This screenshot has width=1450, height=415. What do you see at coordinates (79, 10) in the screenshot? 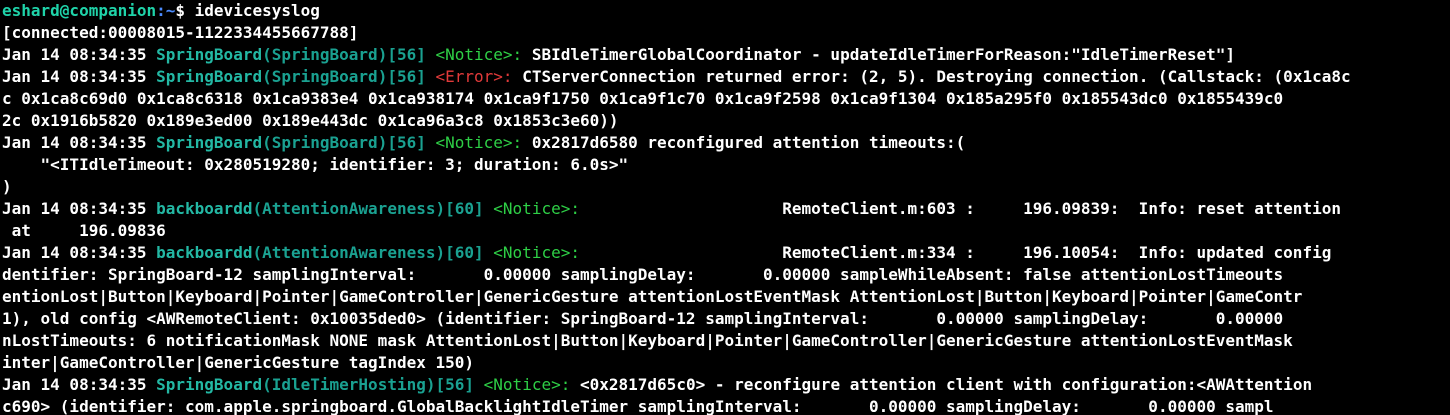
I see `prompt-user-host: eshard@companion` at bounding box center [79, 10].